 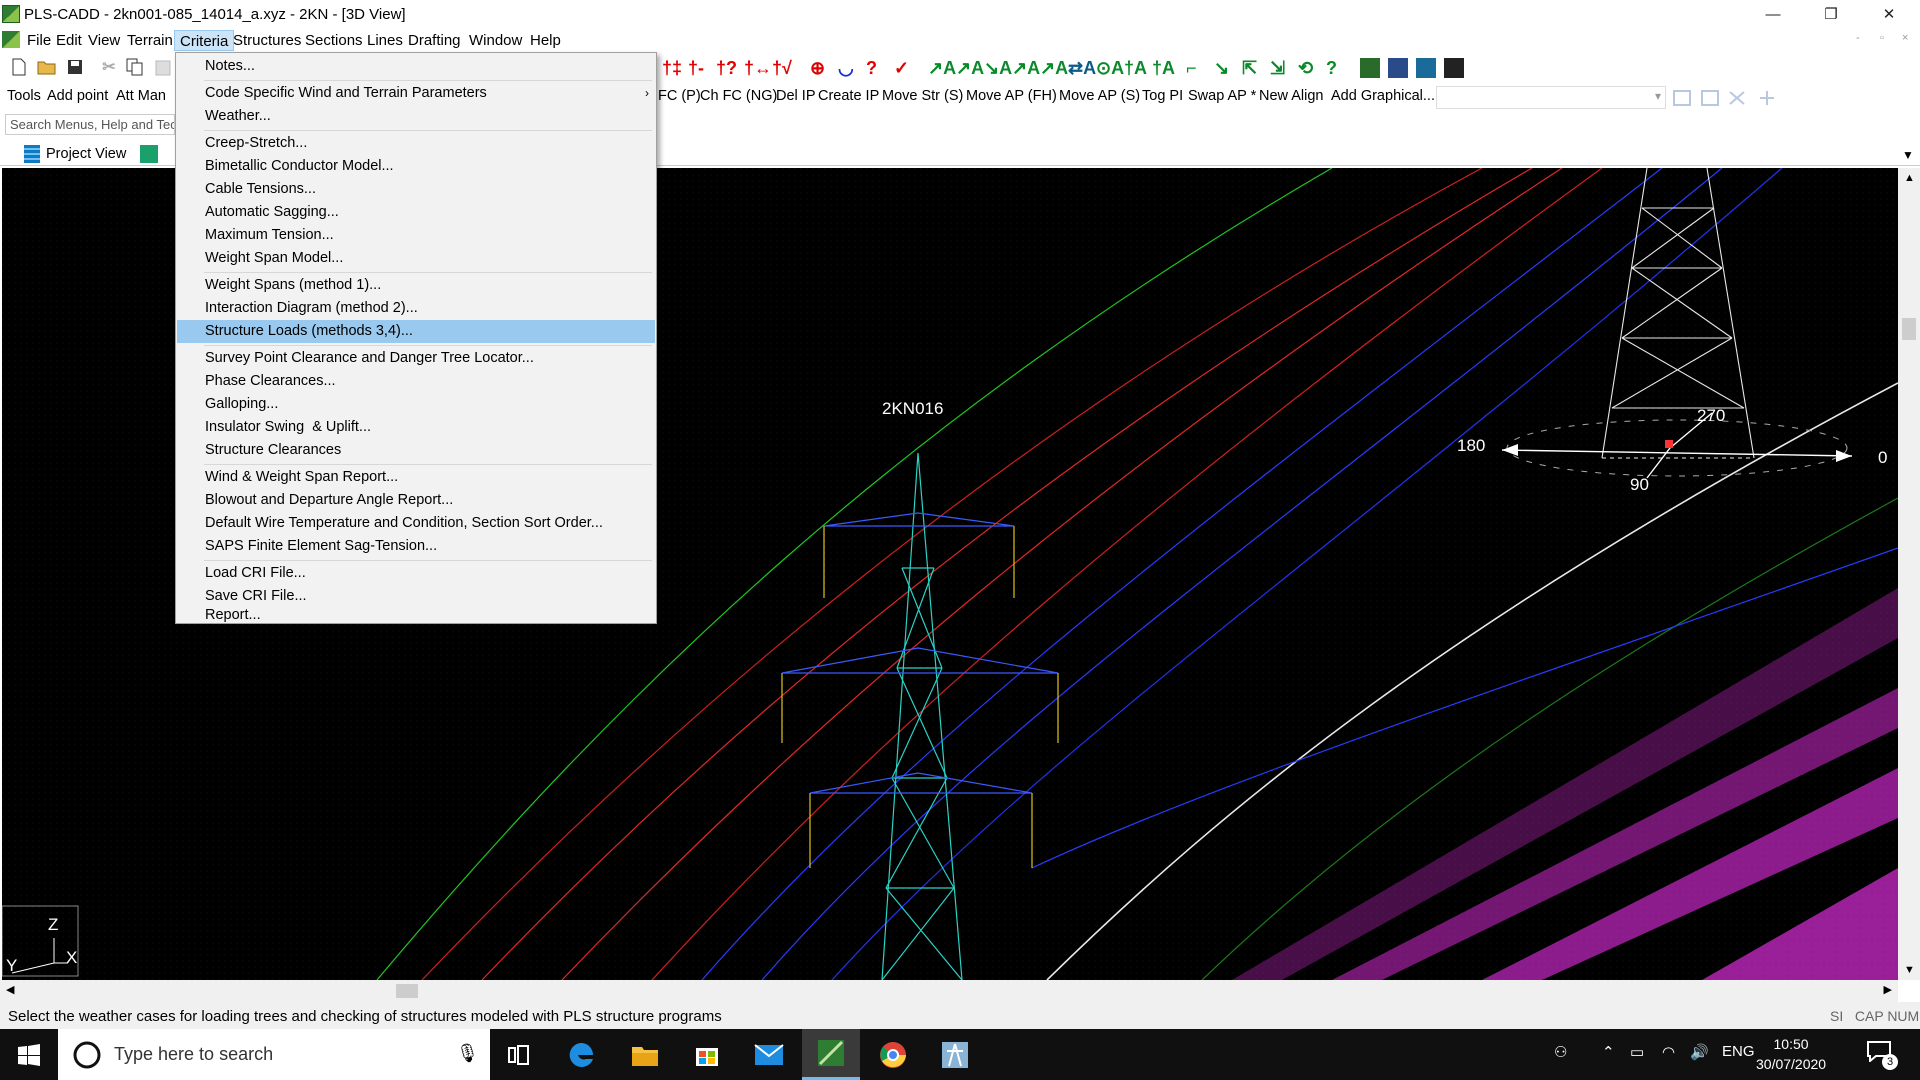 What do you see at coordinates (1054, 68) in the screenshot?
I see `tool-icon-14: ↗A` at bounding box center [1054, 68].